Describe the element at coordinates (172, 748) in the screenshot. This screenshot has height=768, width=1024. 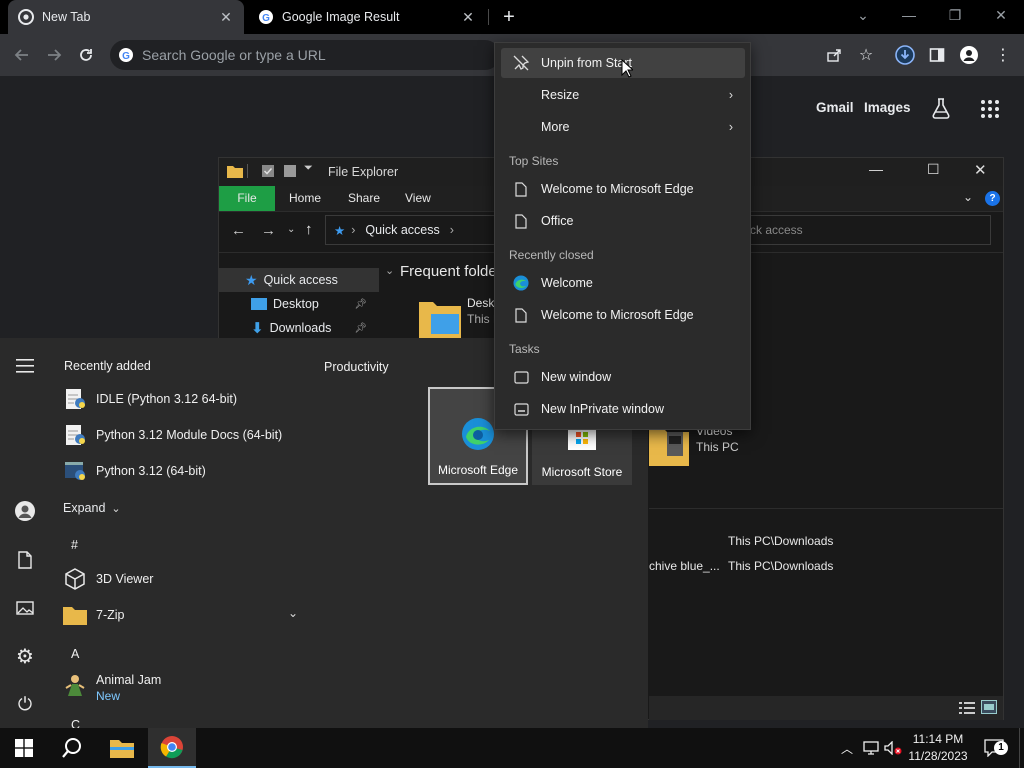
I see `taskbar-chrome` at that location.